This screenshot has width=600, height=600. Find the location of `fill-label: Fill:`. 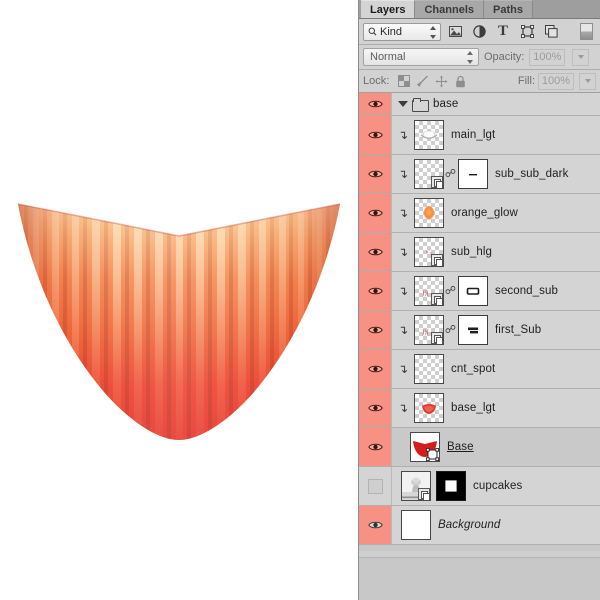

fill-label: Fill: is located at coordinates (526, 81).